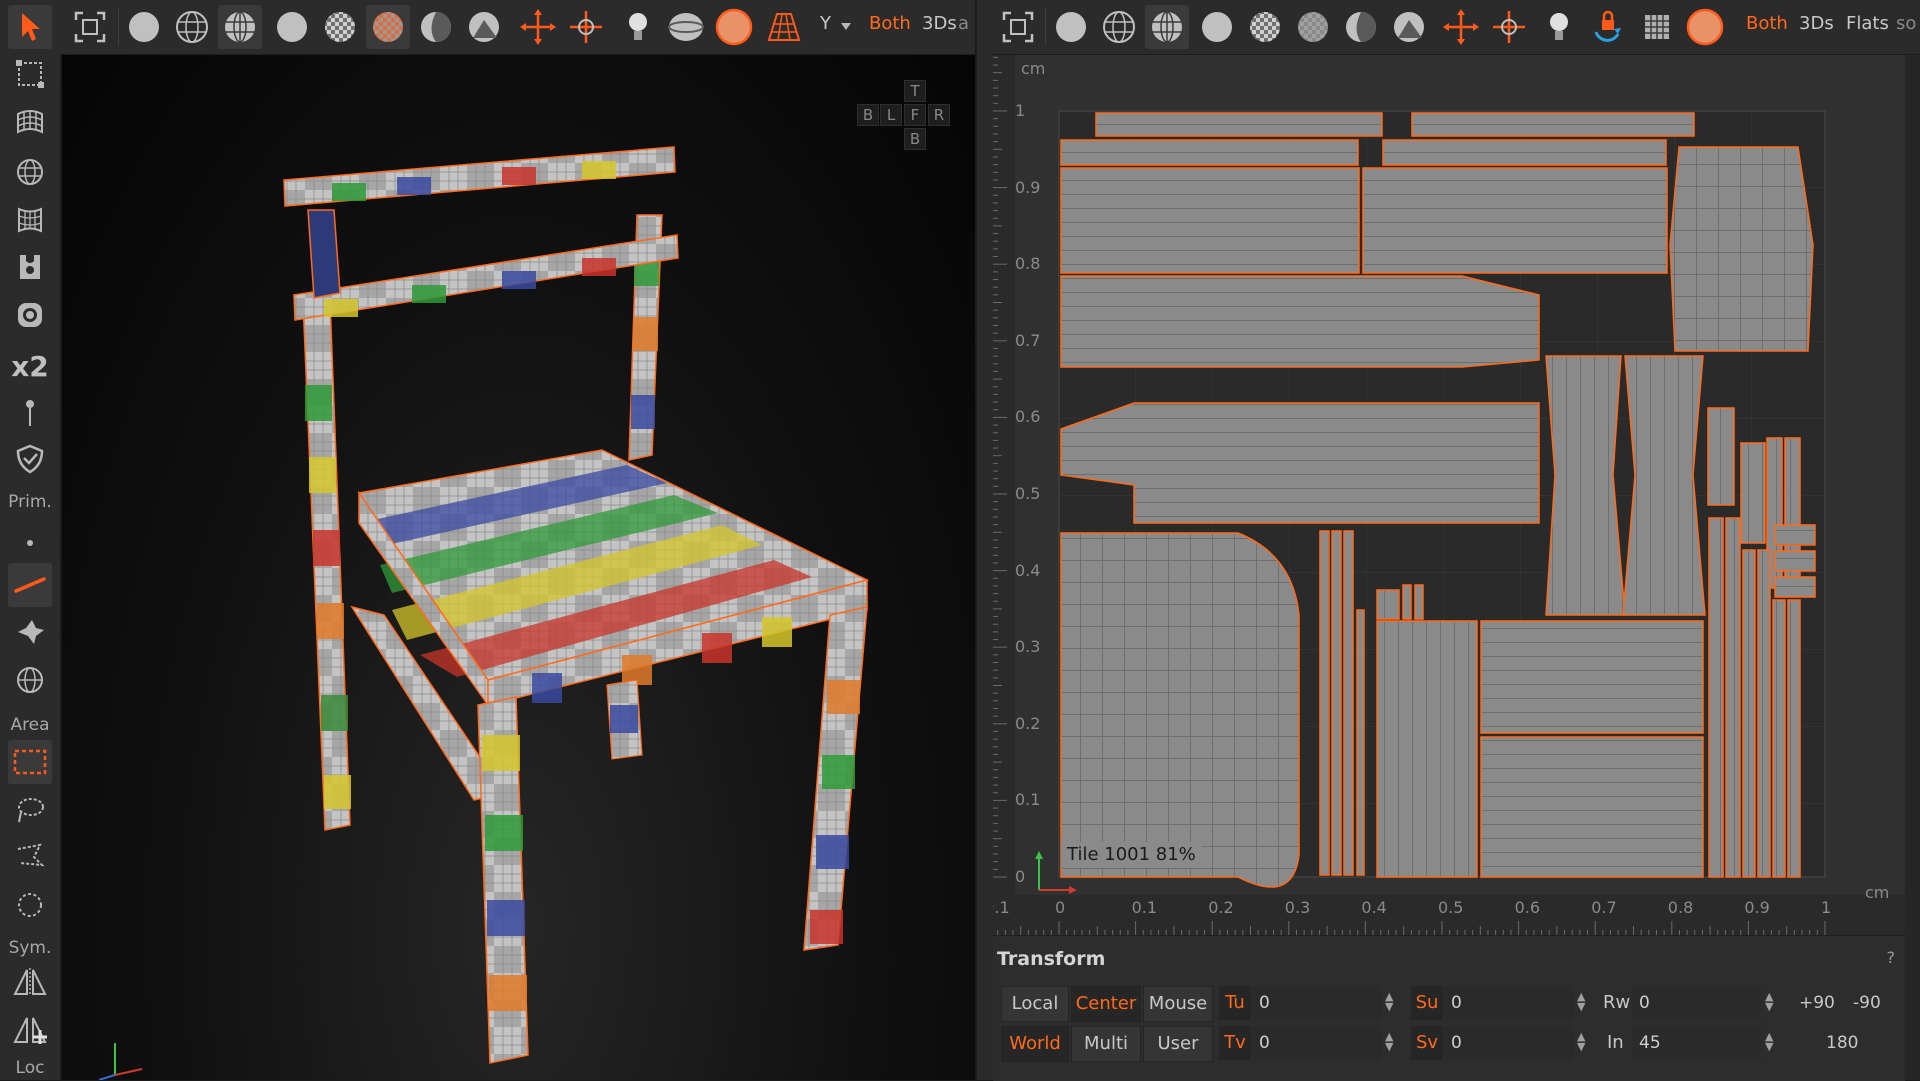  I want to click on pin-tool, so click(30, 412).